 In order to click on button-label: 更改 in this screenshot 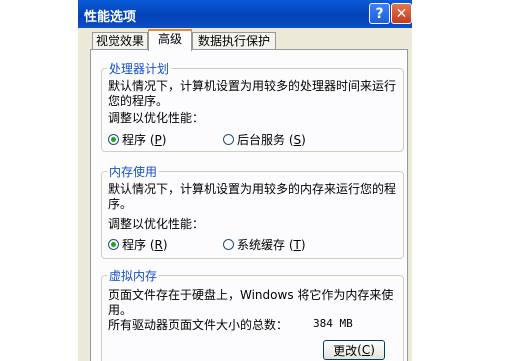, I will do `click(345, 350)`.